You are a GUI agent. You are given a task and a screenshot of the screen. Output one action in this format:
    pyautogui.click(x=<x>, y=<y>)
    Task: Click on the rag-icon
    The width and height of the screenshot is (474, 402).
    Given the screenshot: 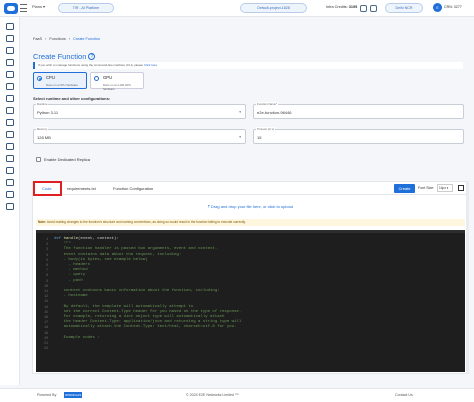 What is the action you would take?
    pyautogui.click(x=10, y=122)
    